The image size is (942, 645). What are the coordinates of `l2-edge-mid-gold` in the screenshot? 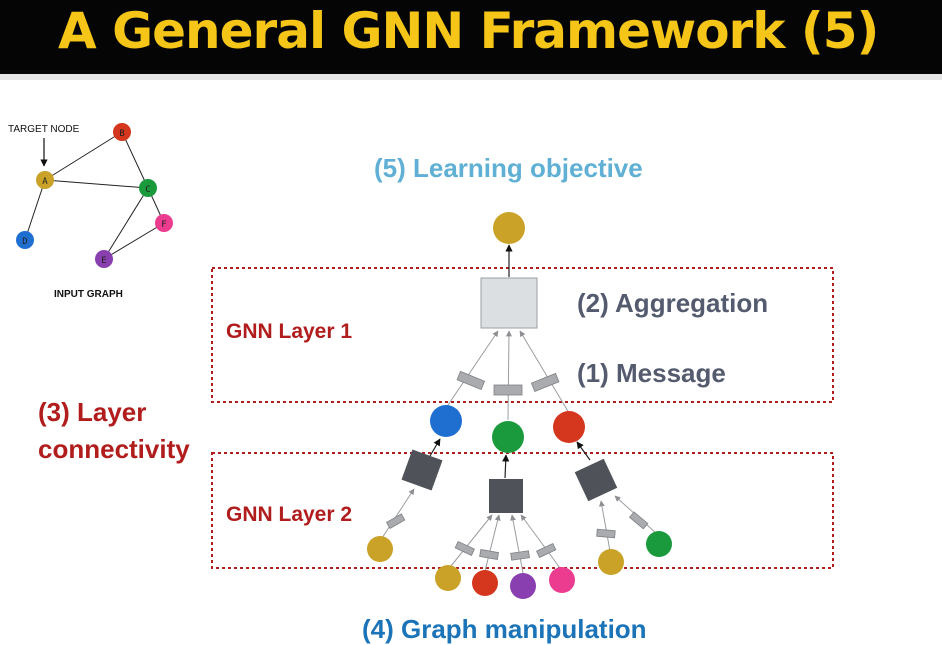 It's located at (471, 540).